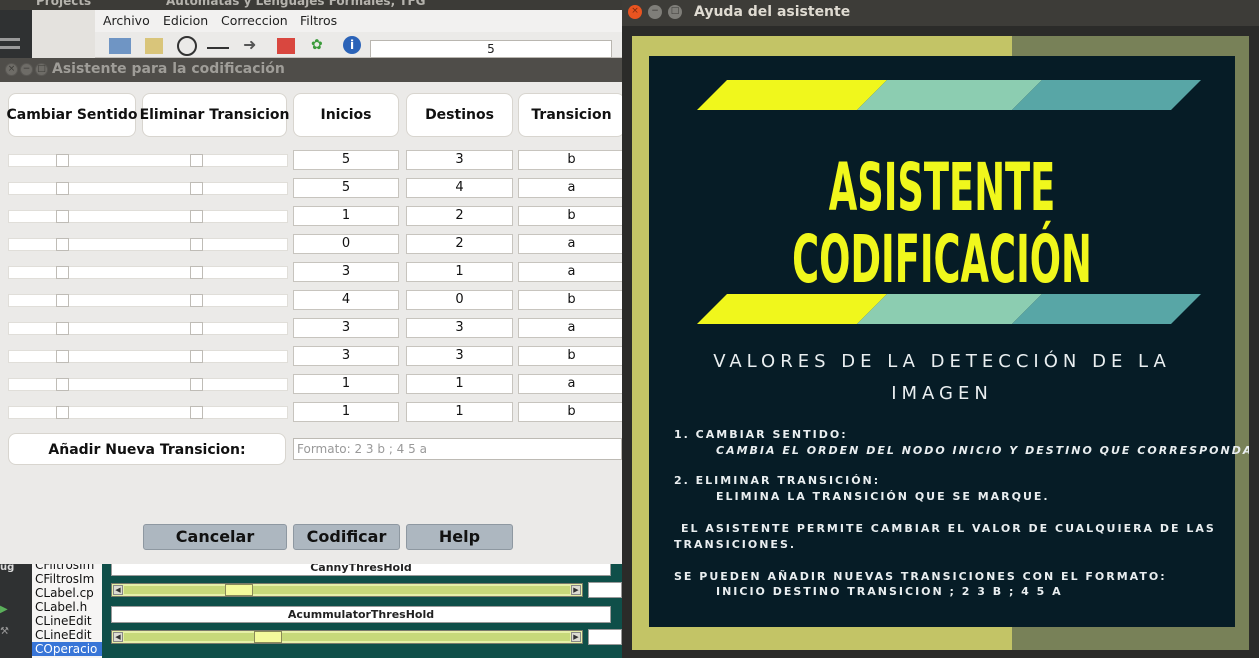 The image size is (1259, 658). I want to click on help-button: Help, so click(459, 537).